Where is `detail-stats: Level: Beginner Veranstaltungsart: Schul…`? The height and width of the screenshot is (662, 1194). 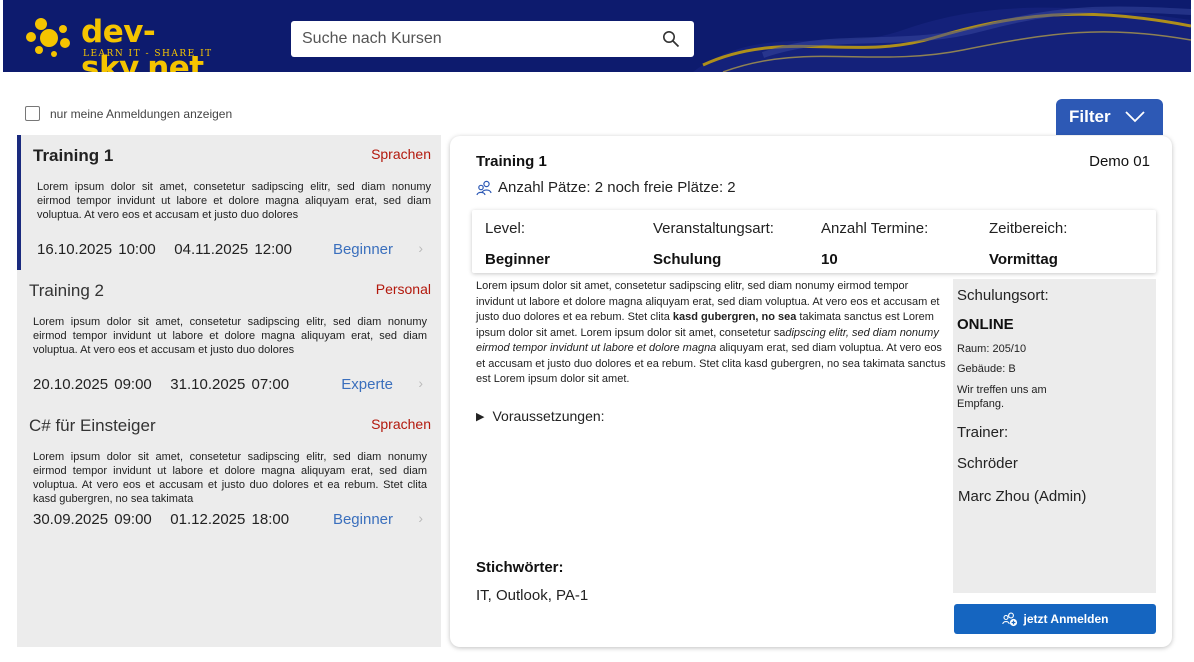
detail-stats: Level: Beginner Veranstaltungsart: Schul… is located at coordinates (814, 241).